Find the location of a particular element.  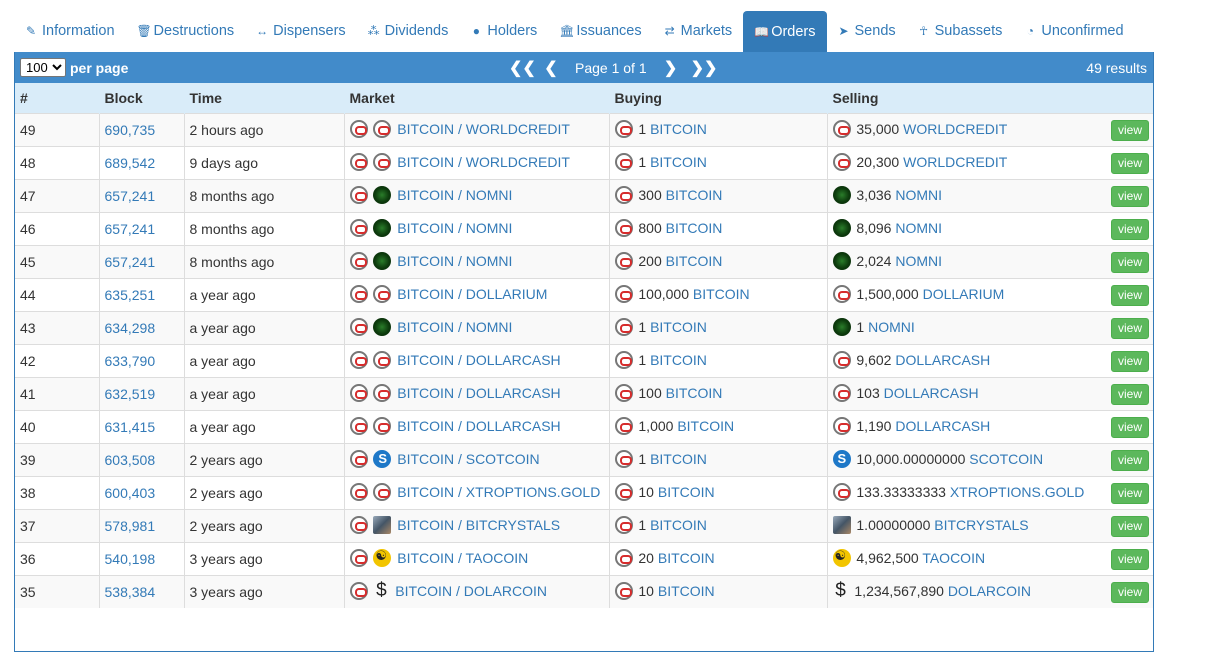

tab-sends: ➤ Sends is located at coordinates (867, 31).